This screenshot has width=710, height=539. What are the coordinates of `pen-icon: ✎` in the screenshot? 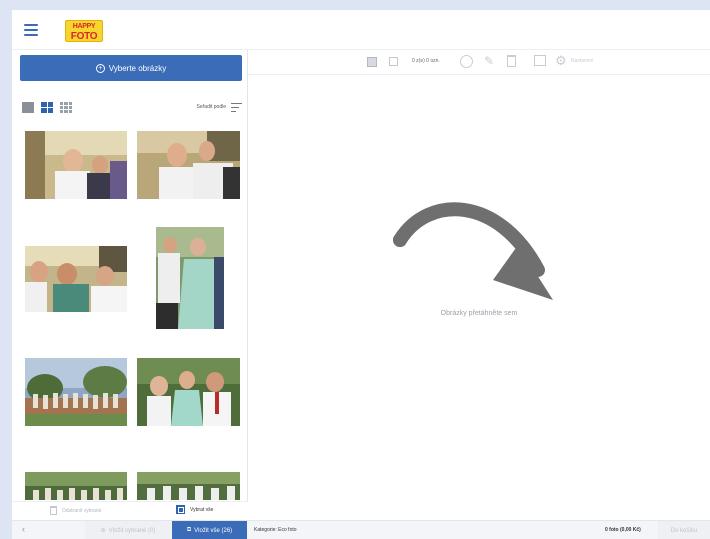 It's located at (489, 61).